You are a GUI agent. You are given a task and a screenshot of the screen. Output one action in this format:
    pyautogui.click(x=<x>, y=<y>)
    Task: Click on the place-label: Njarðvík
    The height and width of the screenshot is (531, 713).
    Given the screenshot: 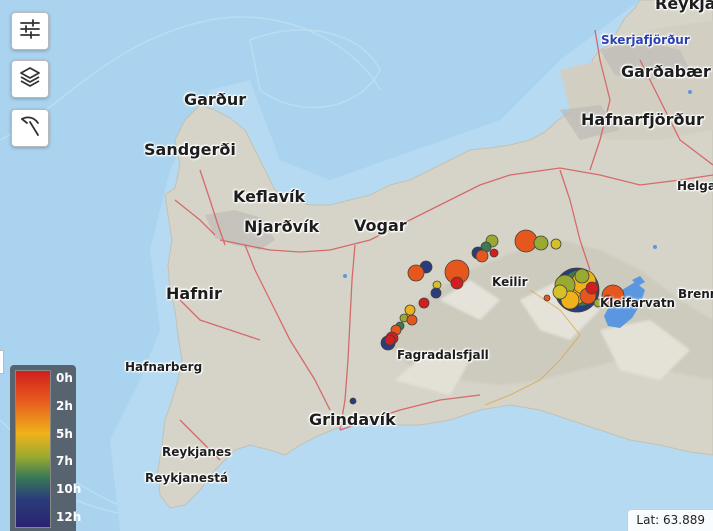 What is the action you would take?
    pyautogui.click(x=282, y=226)
    